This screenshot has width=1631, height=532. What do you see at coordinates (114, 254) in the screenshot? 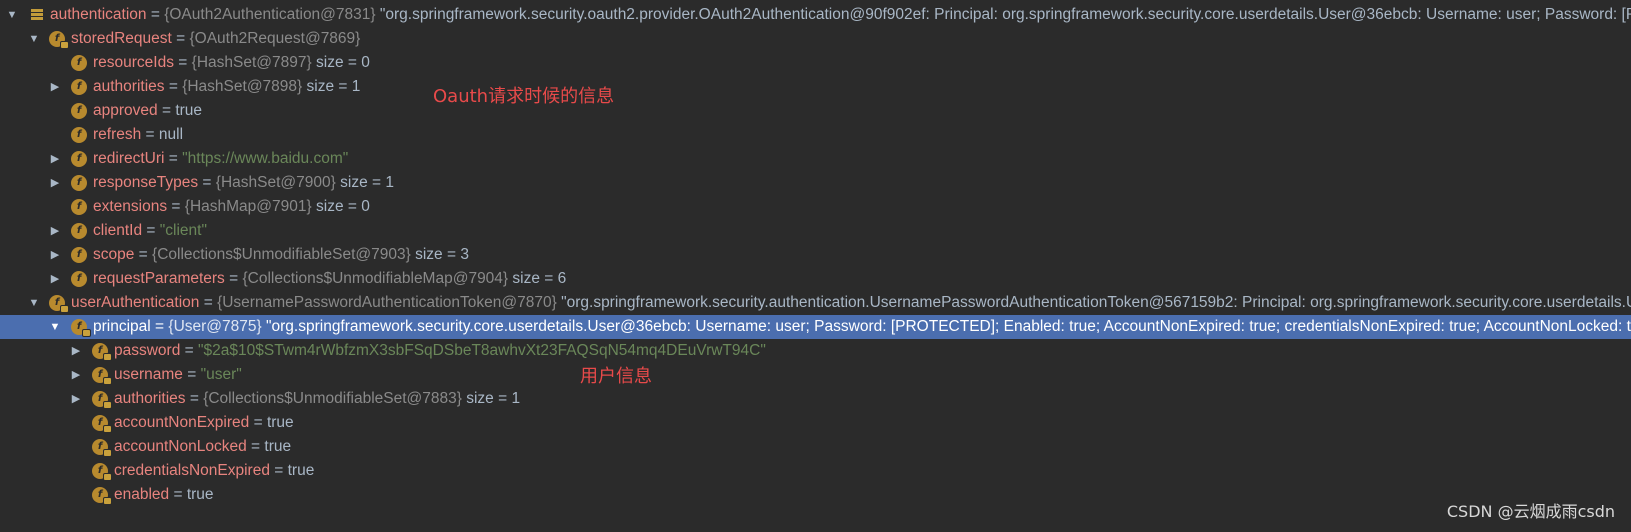
I see `field-name: scope` at bounding box center [114, 254].